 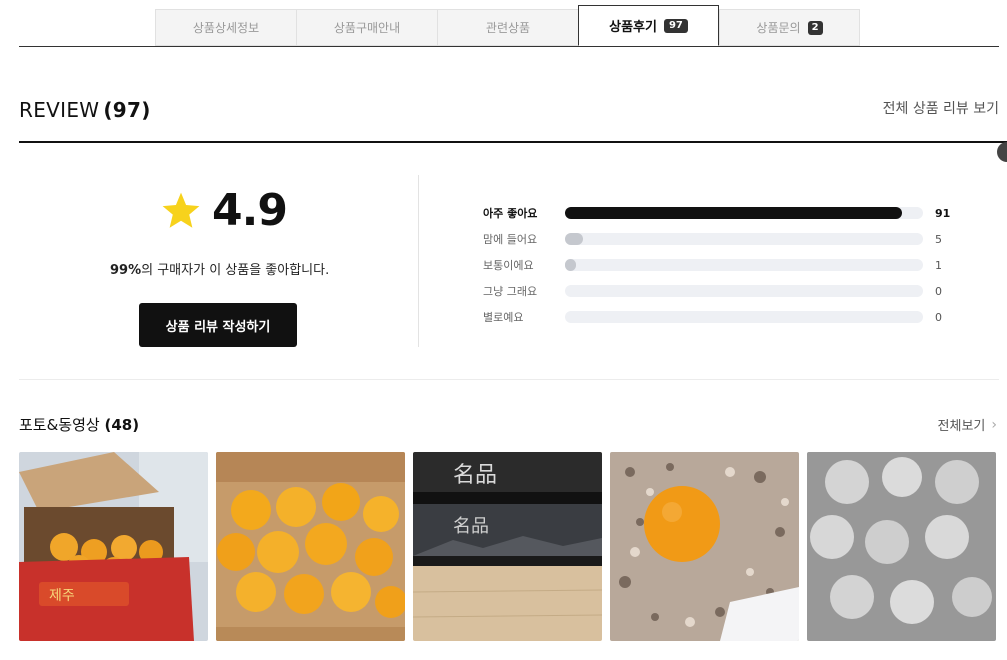 I want to click on rating-count: 5, so click(x=938, y=239).